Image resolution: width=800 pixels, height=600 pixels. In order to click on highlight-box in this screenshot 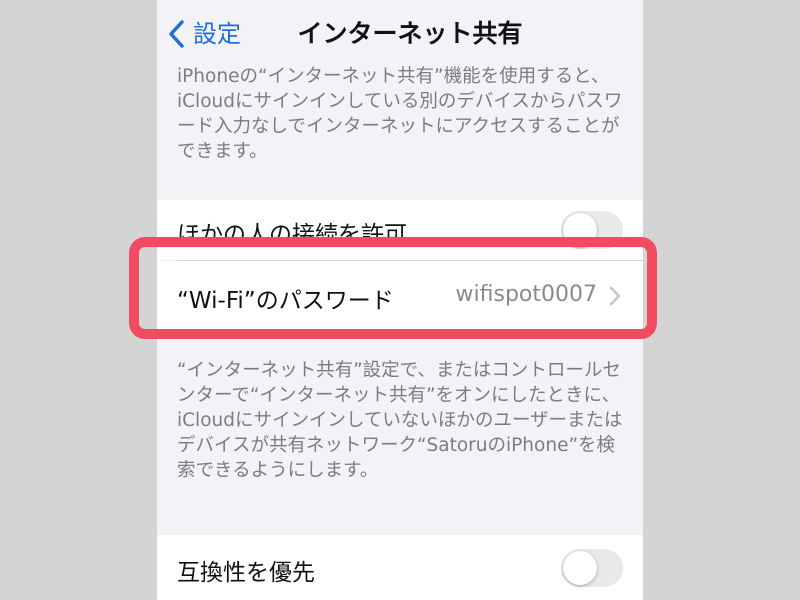, I will do `click(393, 288)`.